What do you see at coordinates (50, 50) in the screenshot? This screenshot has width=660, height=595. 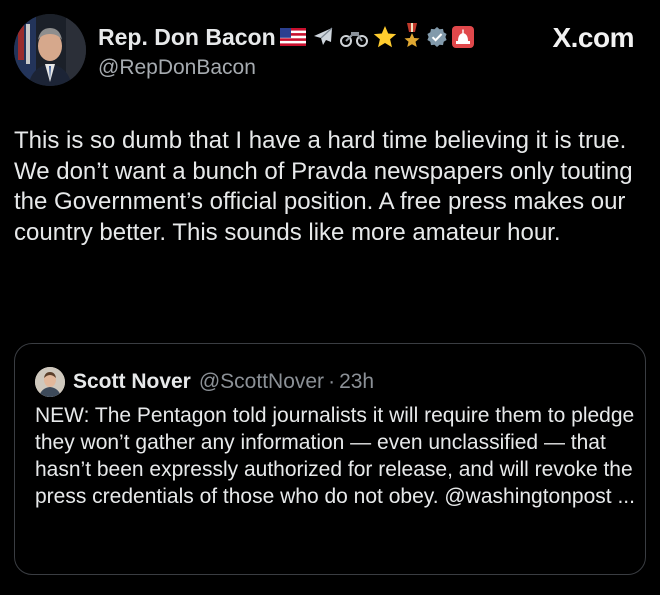 I see `author-avatar` at bounding box center [50, 50].